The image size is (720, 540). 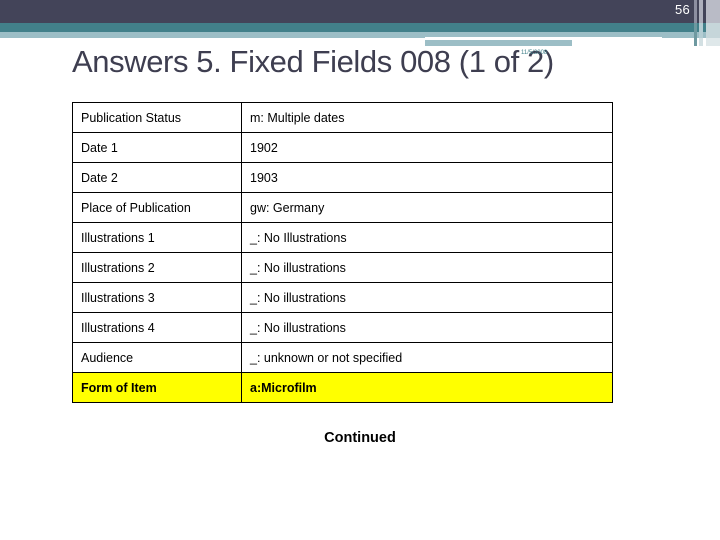 What do you see at coordinates (157, 237) in the screenshot?
I see `table-cell-label: Illustrations 1` at bounding box center [157, 237].